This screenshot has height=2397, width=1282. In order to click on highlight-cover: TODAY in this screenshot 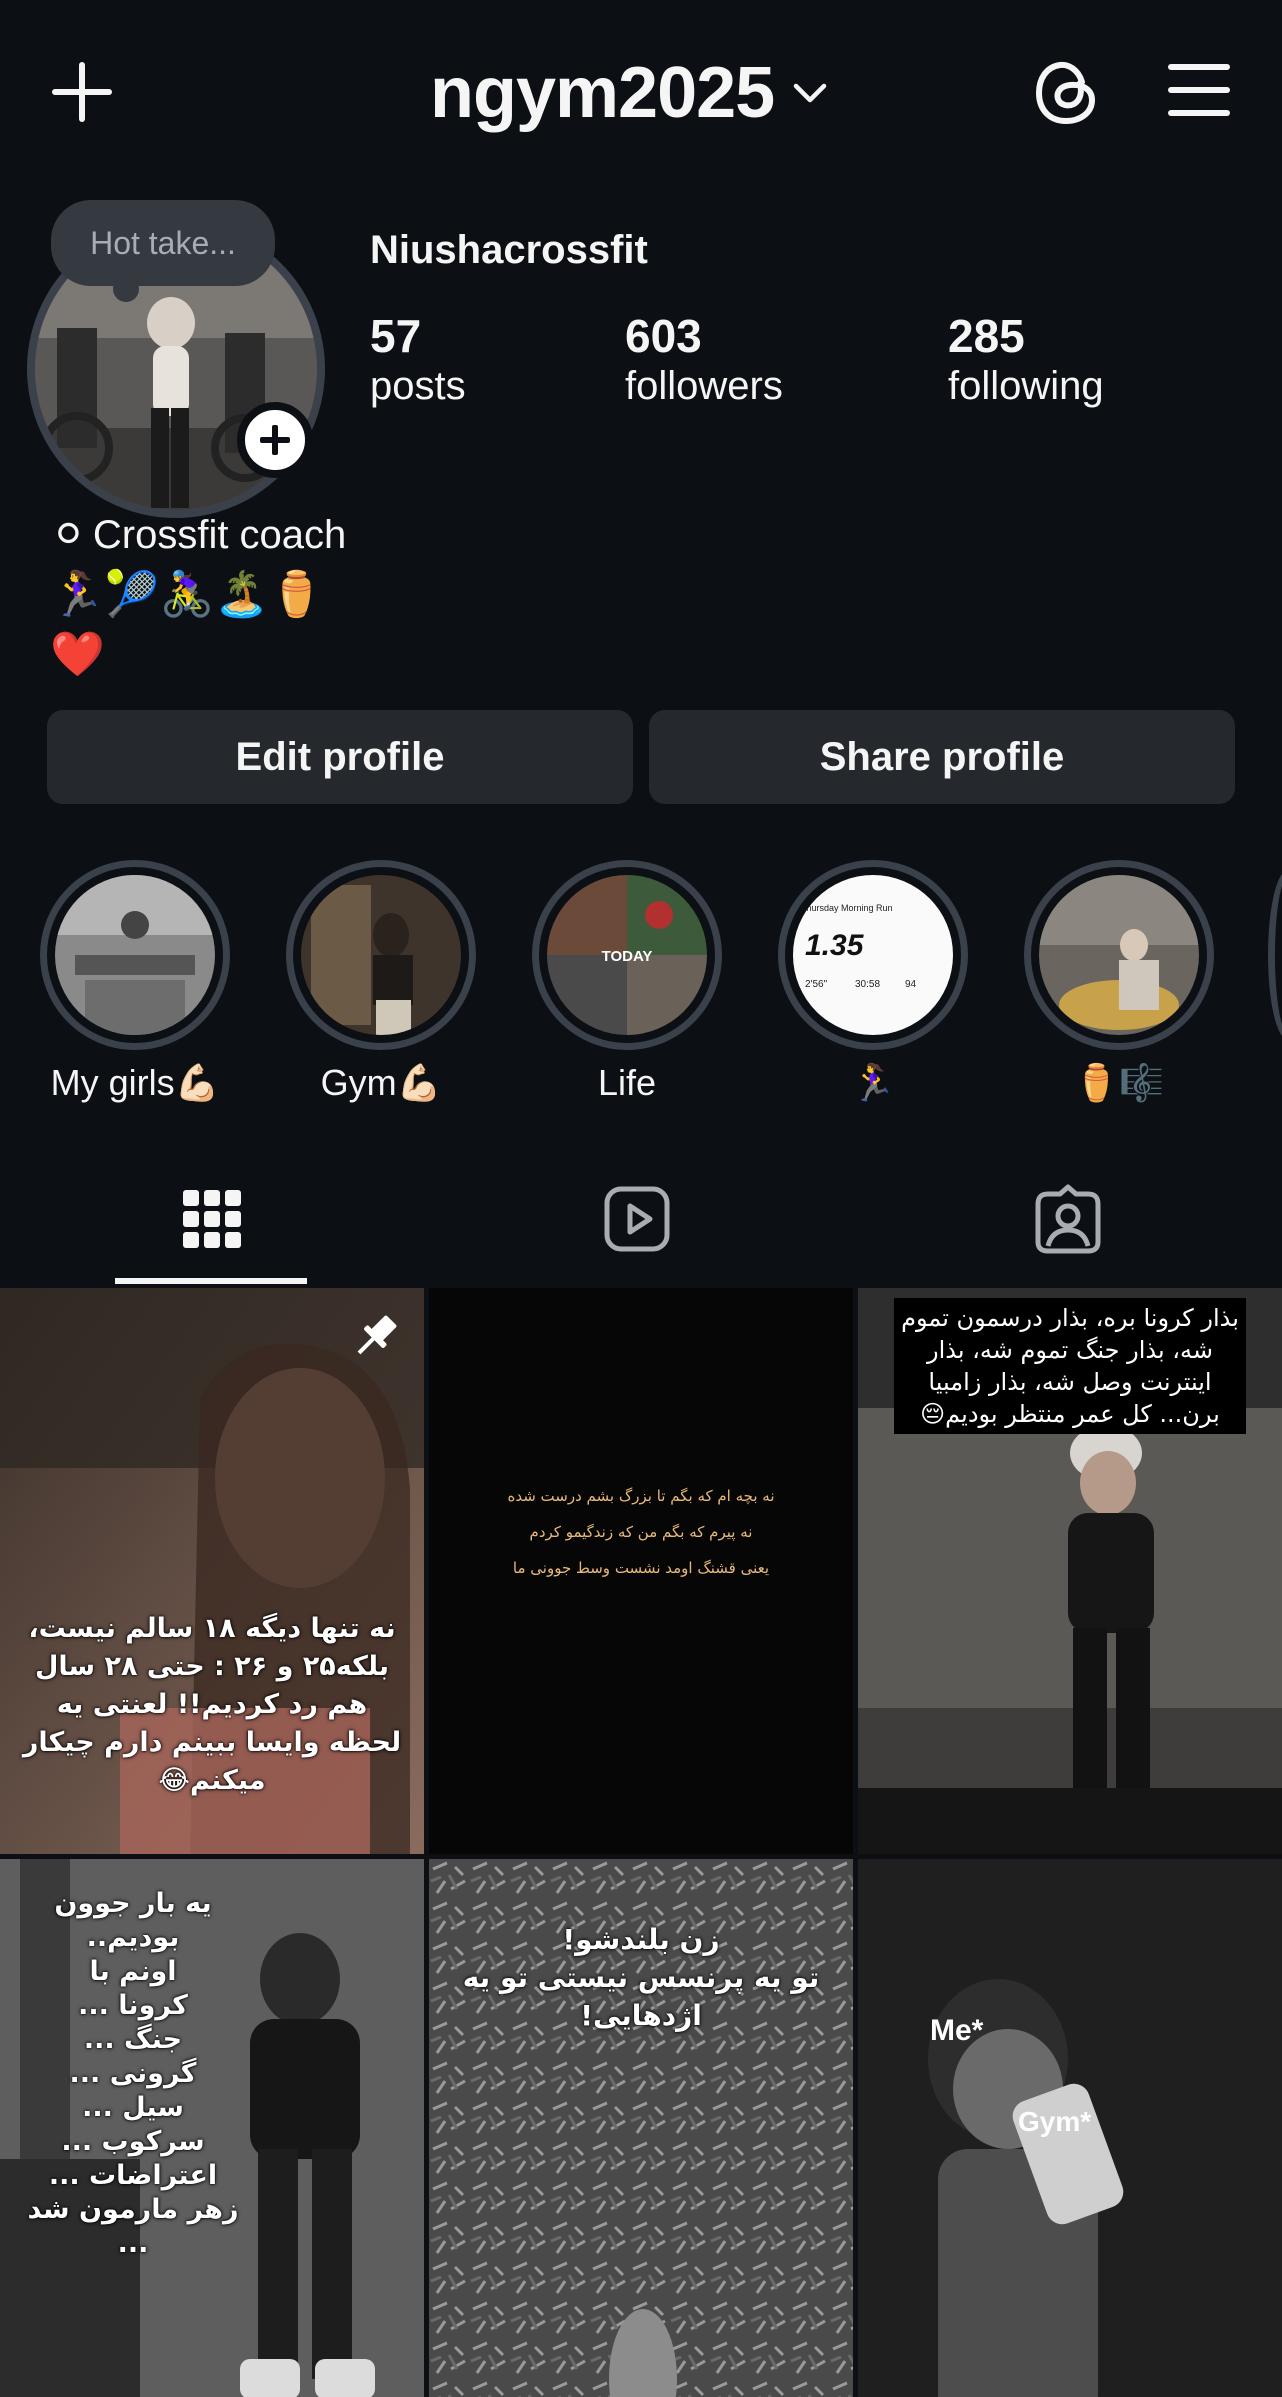, I will do `click(627, 955)`.